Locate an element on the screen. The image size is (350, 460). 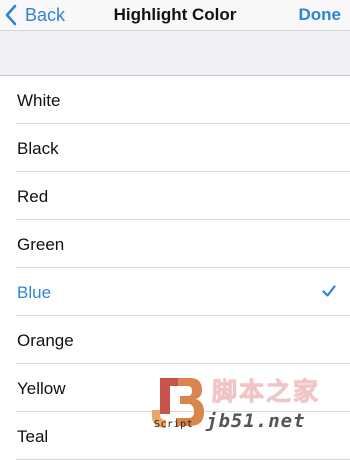
color-option-label: Orange is located at coordinates (45, 340).